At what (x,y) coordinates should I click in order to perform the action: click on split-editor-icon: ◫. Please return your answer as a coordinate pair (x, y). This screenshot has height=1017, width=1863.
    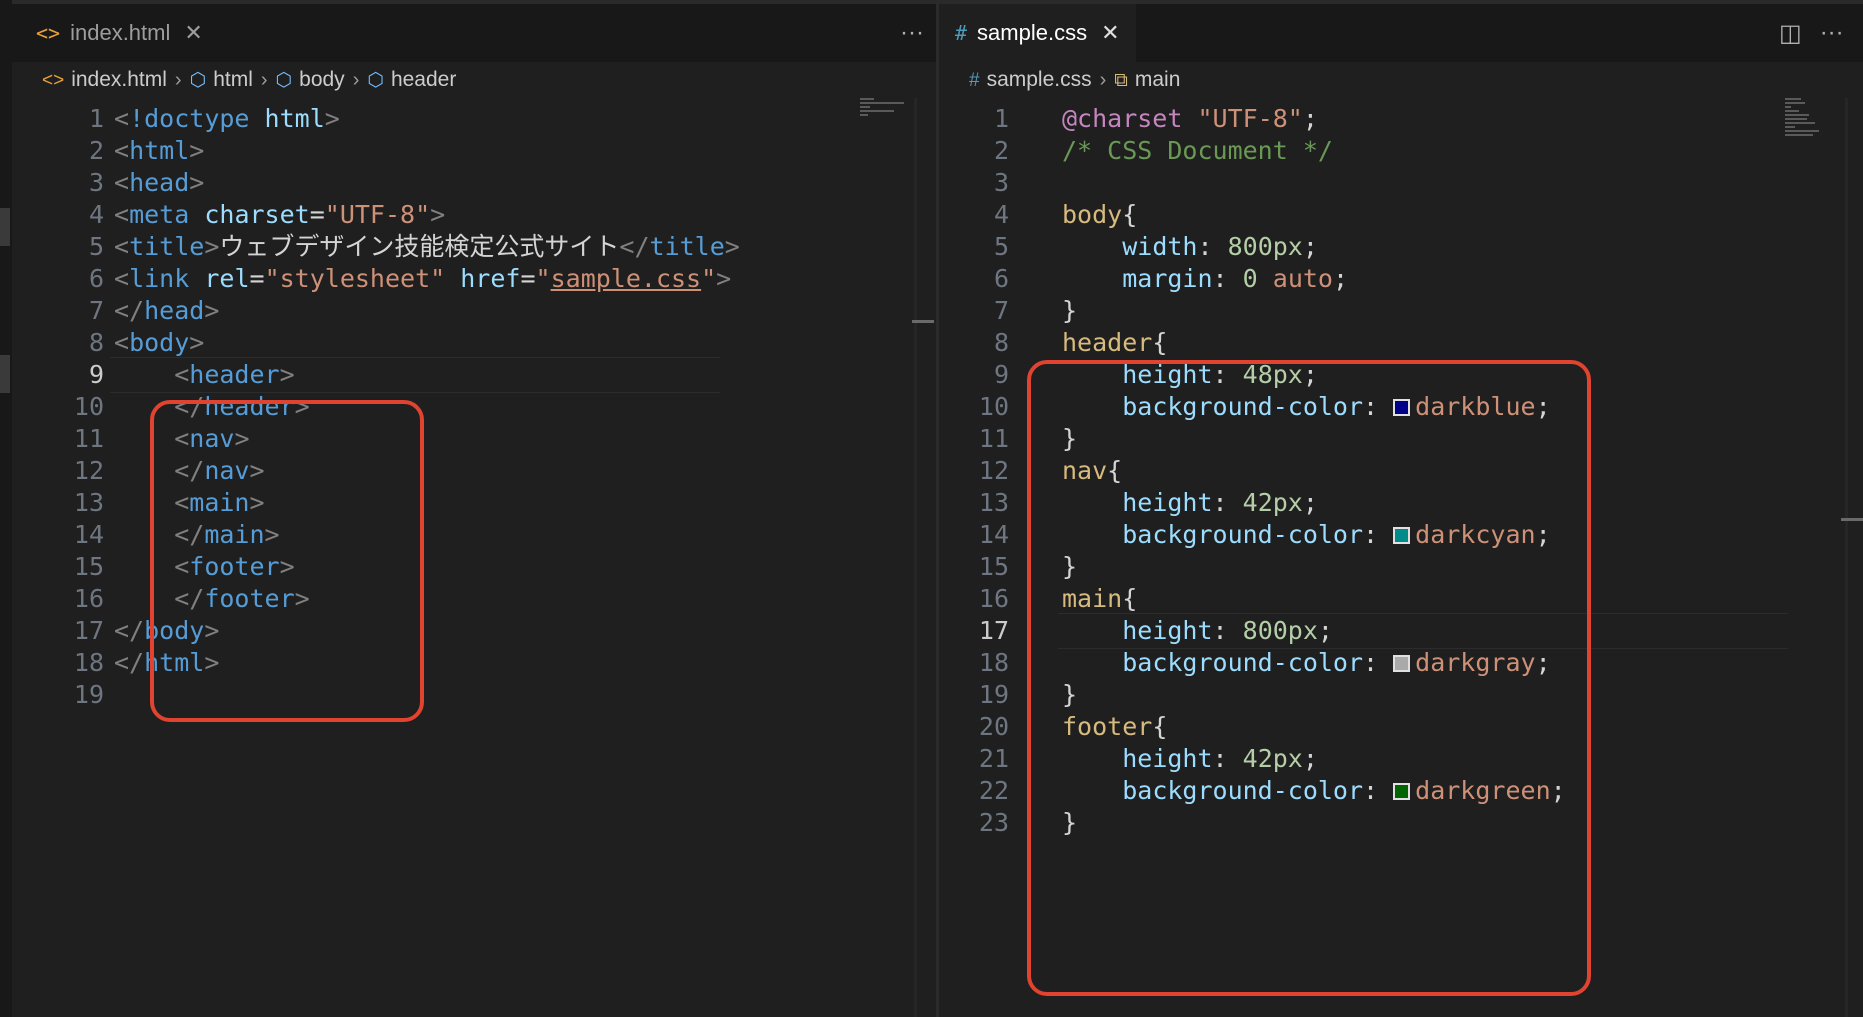
    Looking at the image, I should click on (1790, 33).